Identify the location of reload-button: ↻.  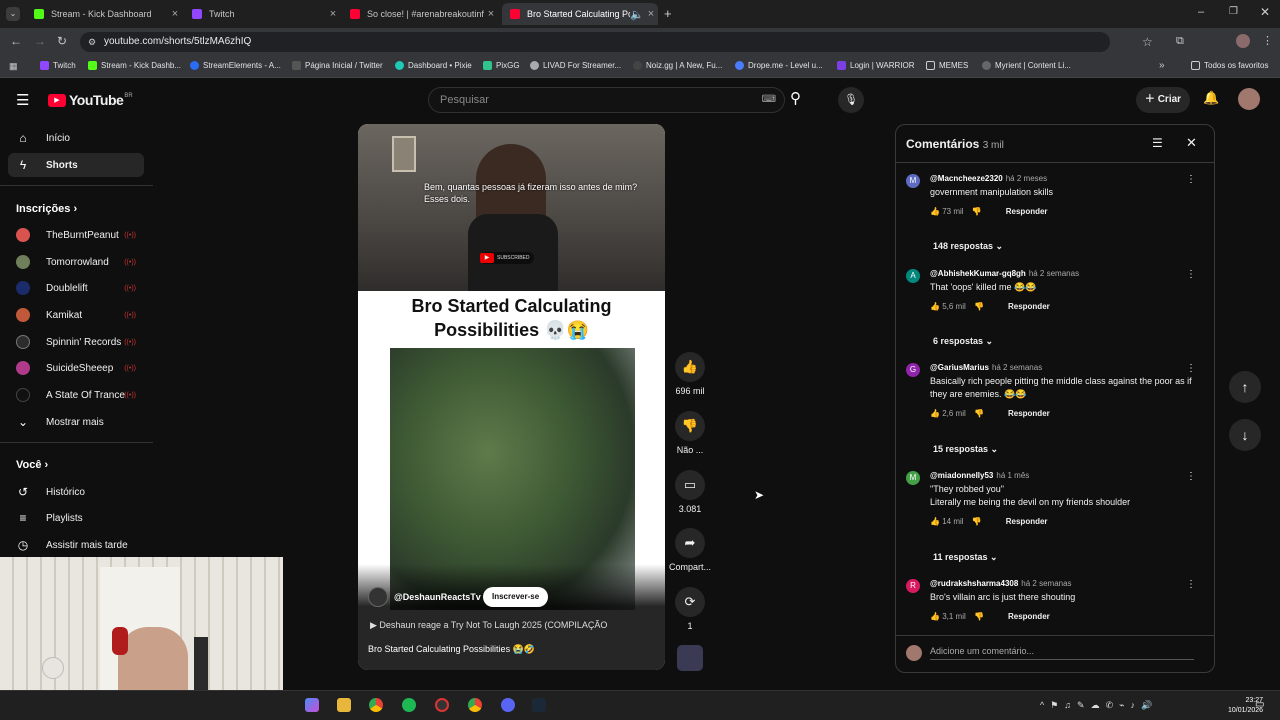
(62, 41).